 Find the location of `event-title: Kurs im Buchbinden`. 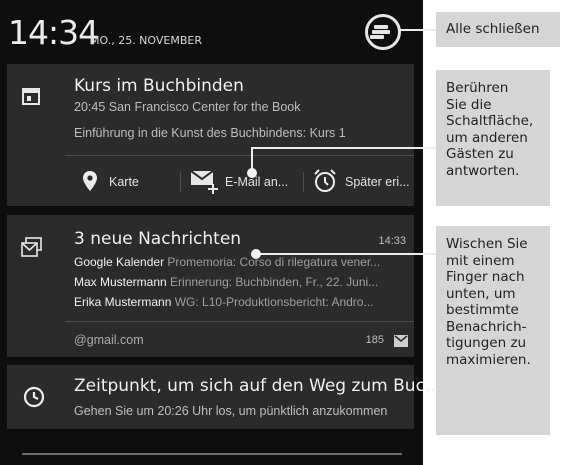

event-title: Kurs im Buchbinden is located at coordinates (159, 86).